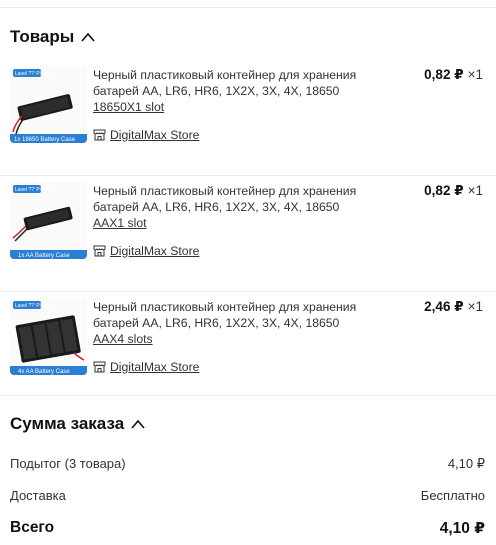 This screenshot has height=545, width=496. Describe the element at coordinates (248, 395) in the screenshot. I see `section-divider` at that location.